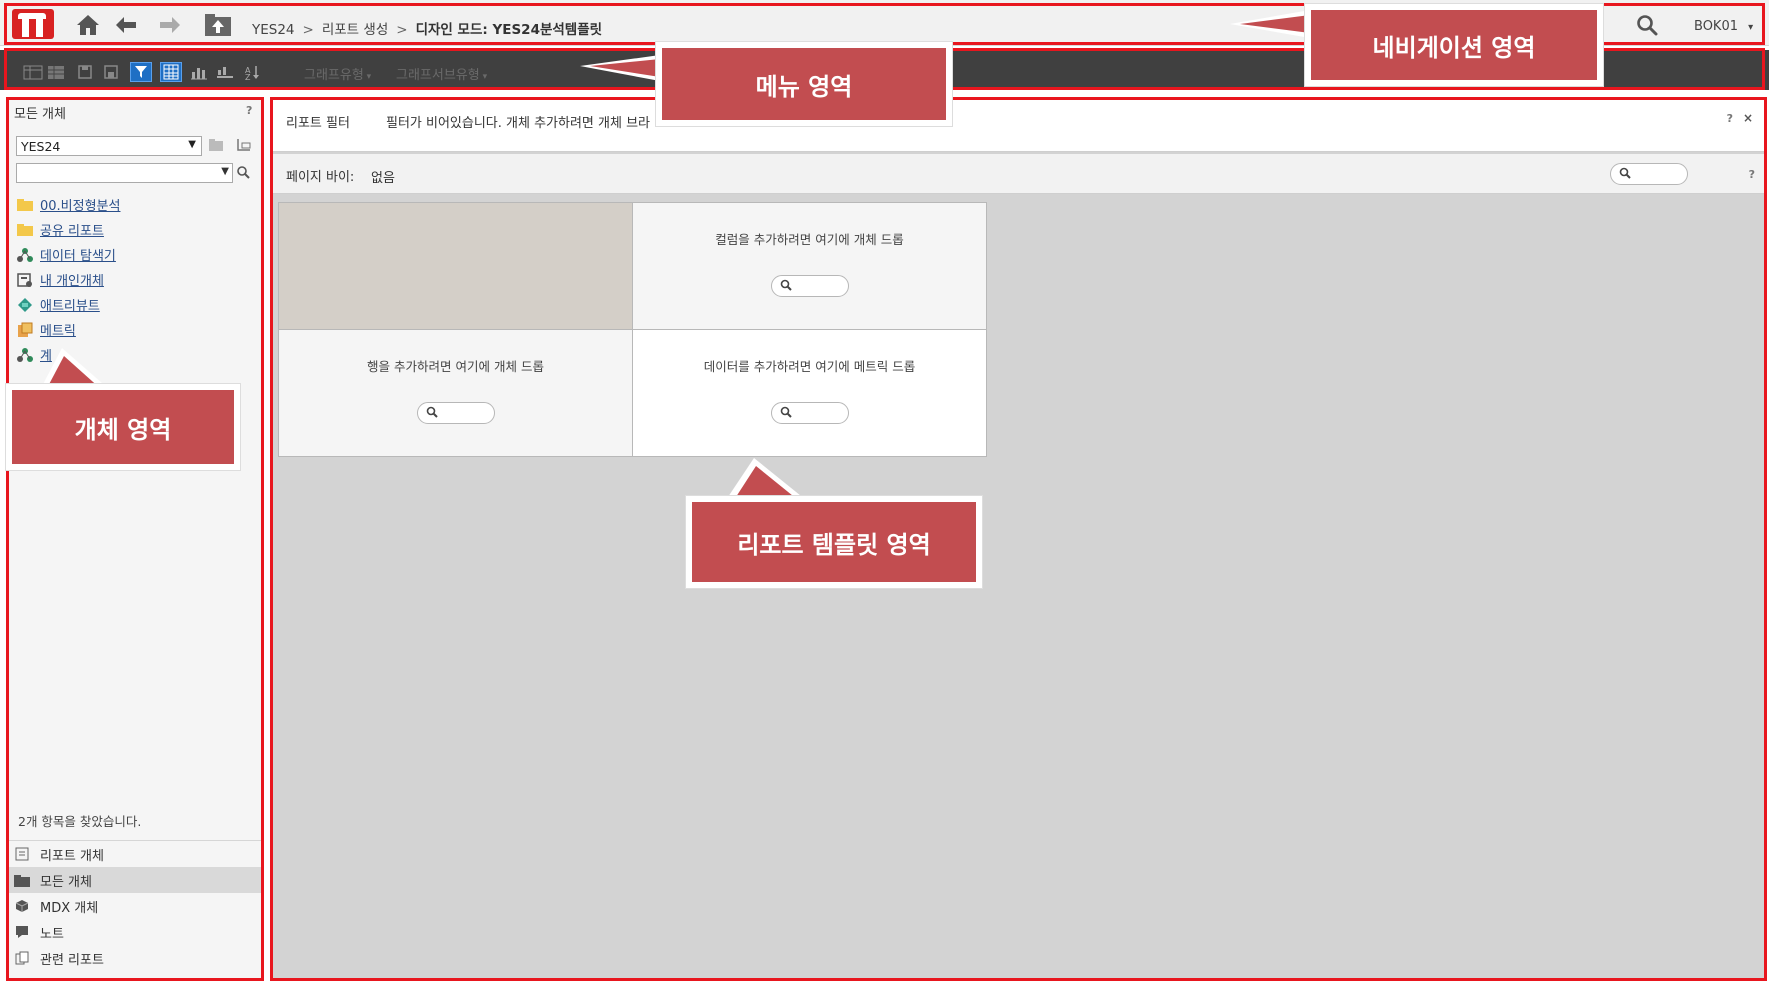  I want to click on user-name: BOK01, so click(1716, 26).